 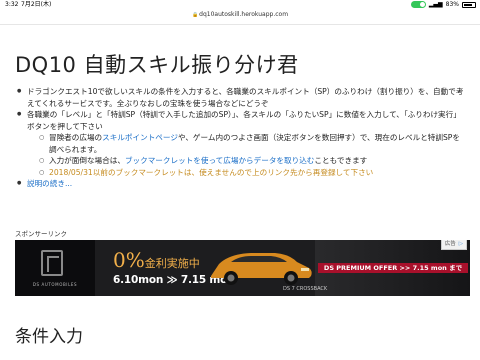 I want to click on lock-icon: 🔒, so click(x=195, y=15).